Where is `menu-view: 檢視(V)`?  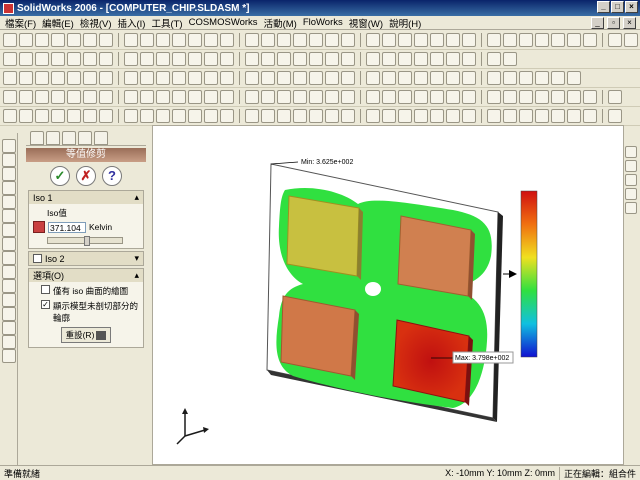
menu-view: 檢視(V) is located at coordinates (96, 23).